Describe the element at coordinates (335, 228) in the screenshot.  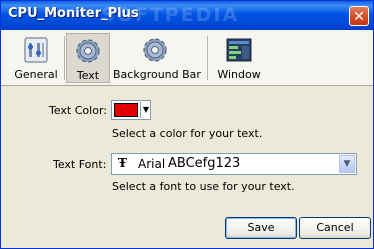
I see `cancel-button: Cancel` at that location.